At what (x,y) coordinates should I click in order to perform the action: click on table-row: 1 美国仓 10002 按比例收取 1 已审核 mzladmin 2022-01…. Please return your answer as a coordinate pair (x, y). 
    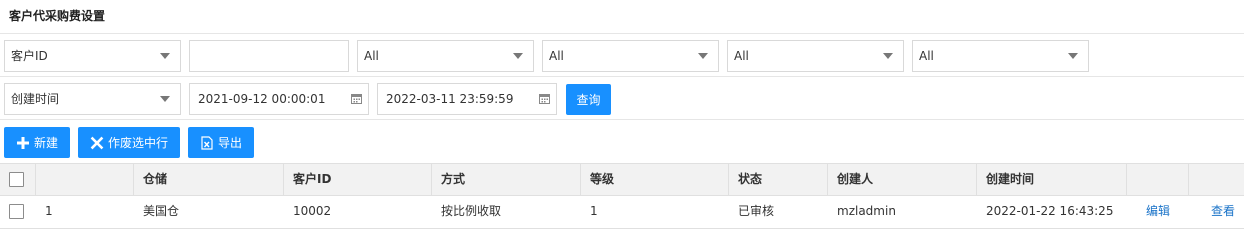
    Looking at the image, I should click on (622, 212).